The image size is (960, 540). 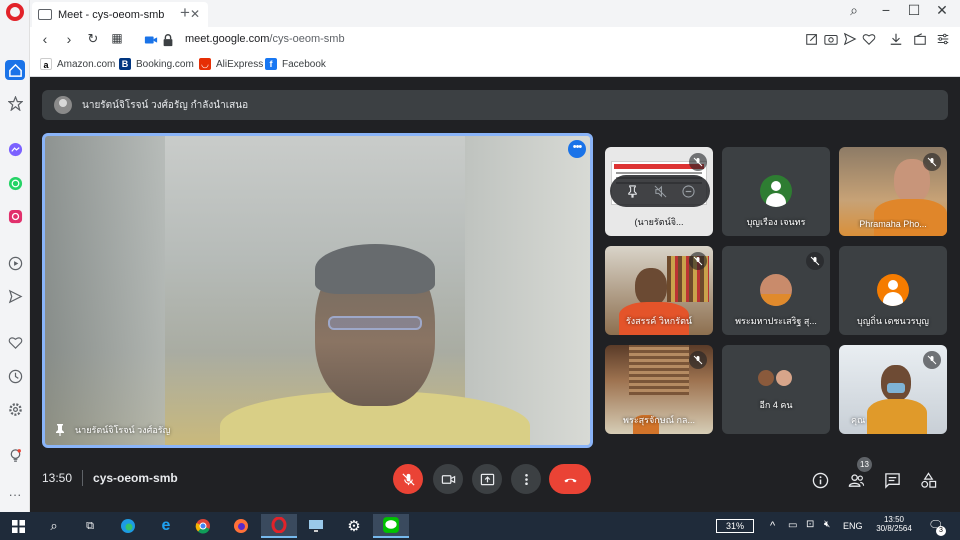 I want to click on windows-start-icon, so click(x=18, y=526).